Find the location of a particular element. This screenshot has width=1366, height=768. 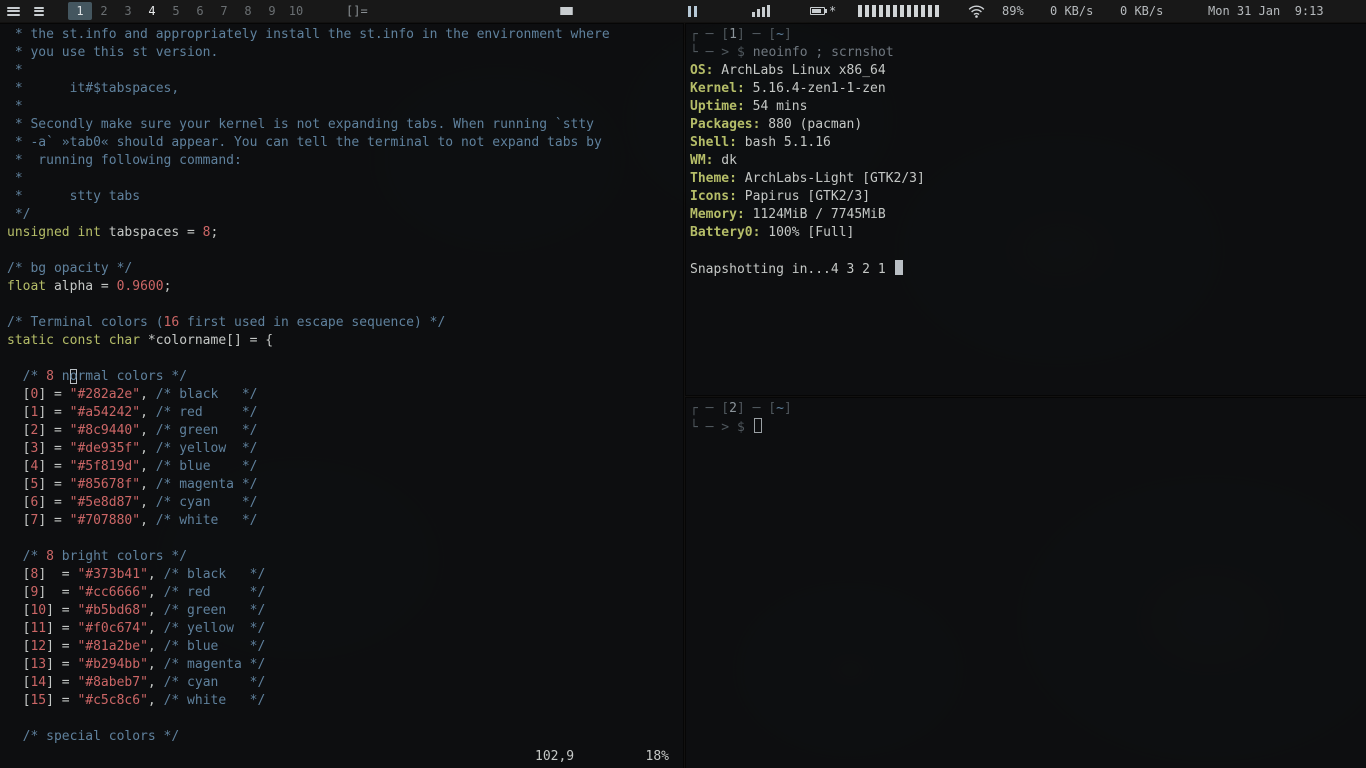

code-line: [10] = "#b5bd68", /* green */ is located at coordinates (136, 610).